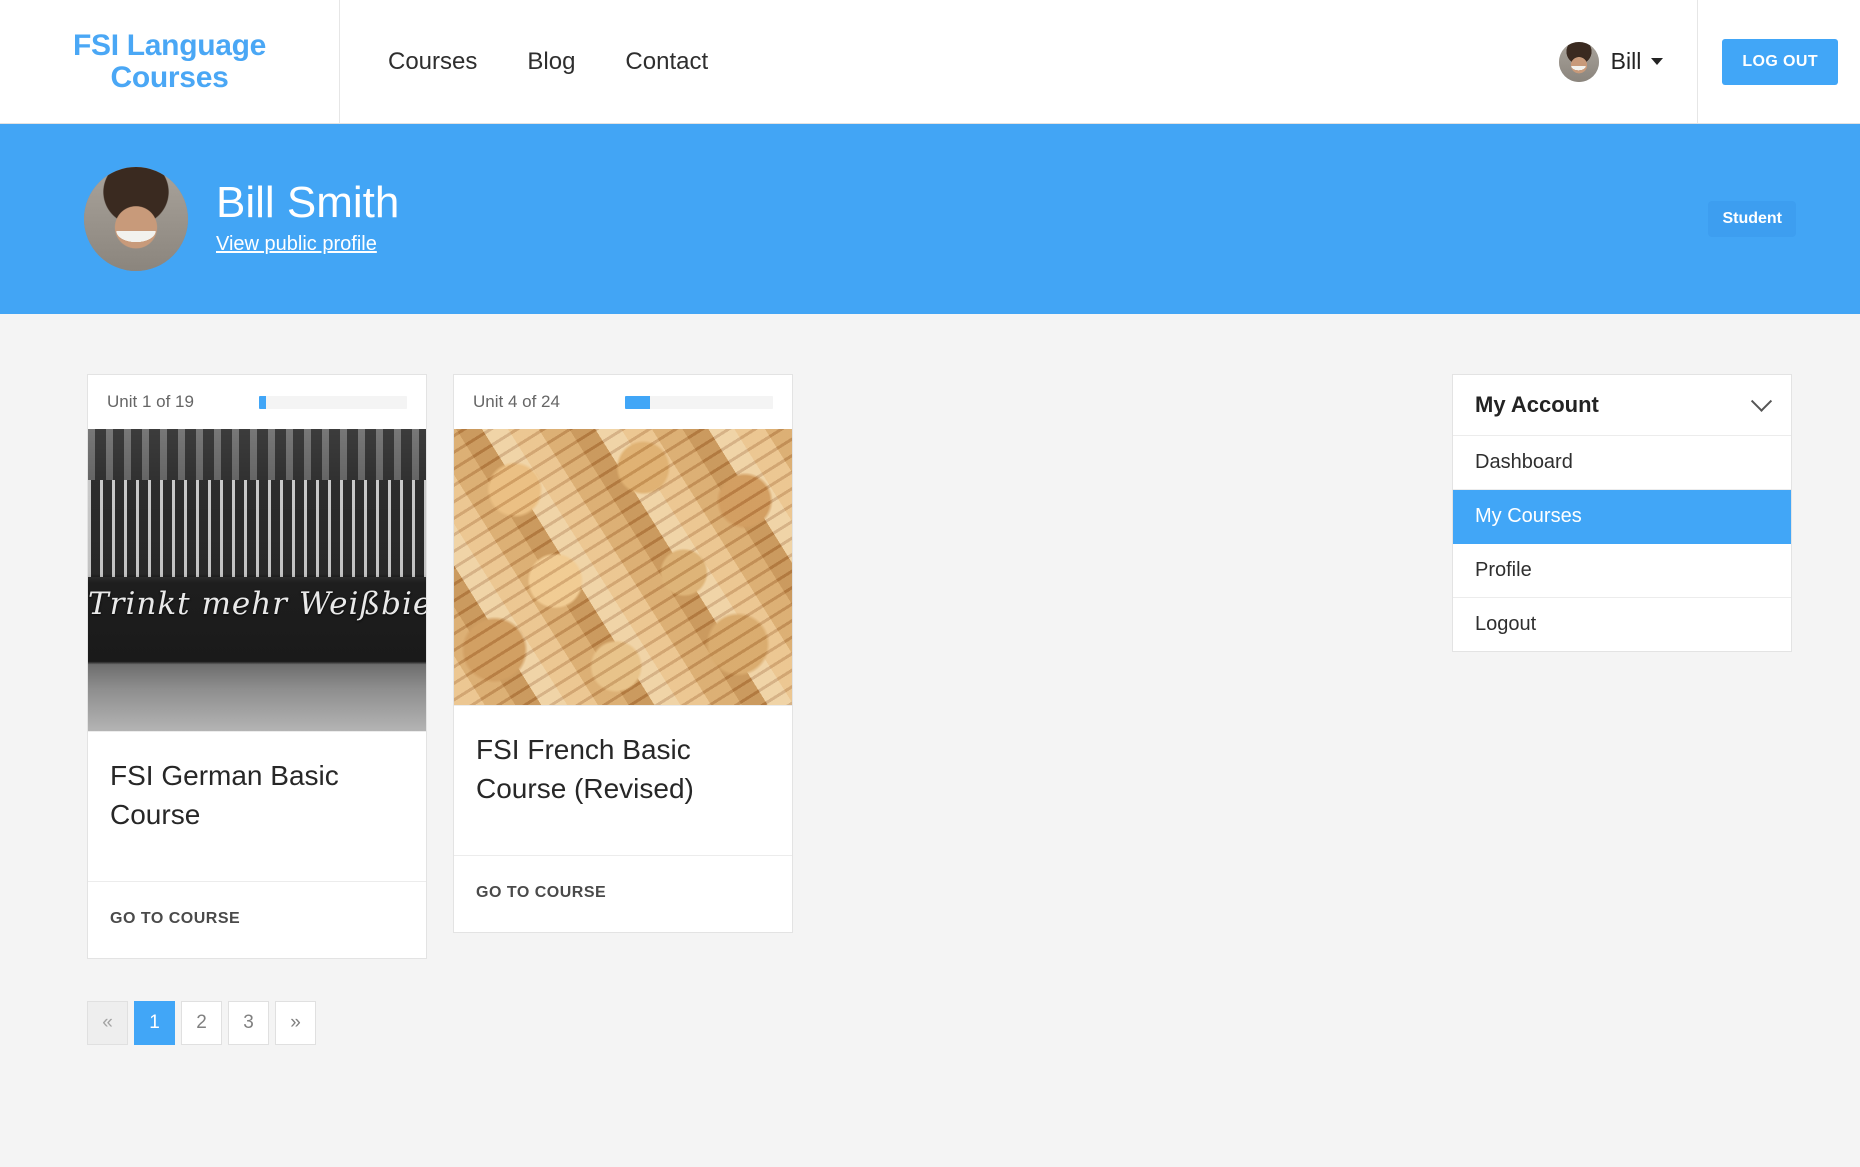 This screenshot has height=1167, width=1860. What do you see at coordinates (257, 604) in the screenshot?
I see `course-thumbnail-caption: Trinkt mehr Weißbier` at bounding box center [257, 604].